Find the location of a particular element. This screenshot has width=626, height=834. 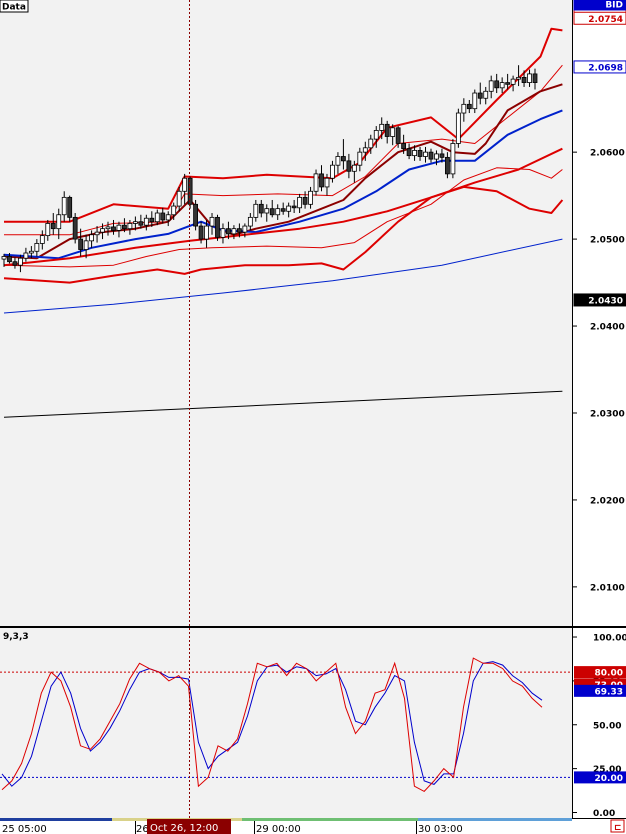

time-axis-strip-green is located at coordinates (330, 819).